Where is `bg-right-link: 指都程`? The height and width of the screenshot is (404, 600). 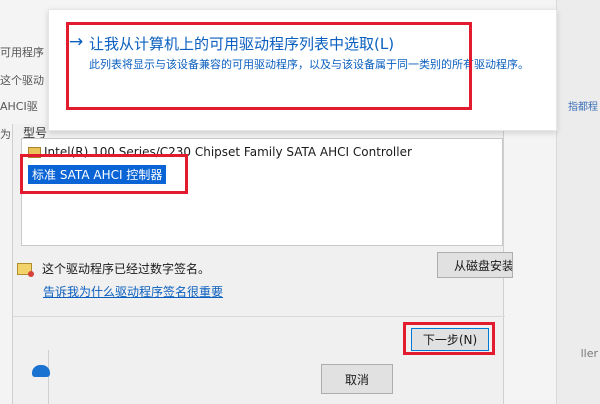 bg-right-link: 指都程 is located at coordinates (583, 107).